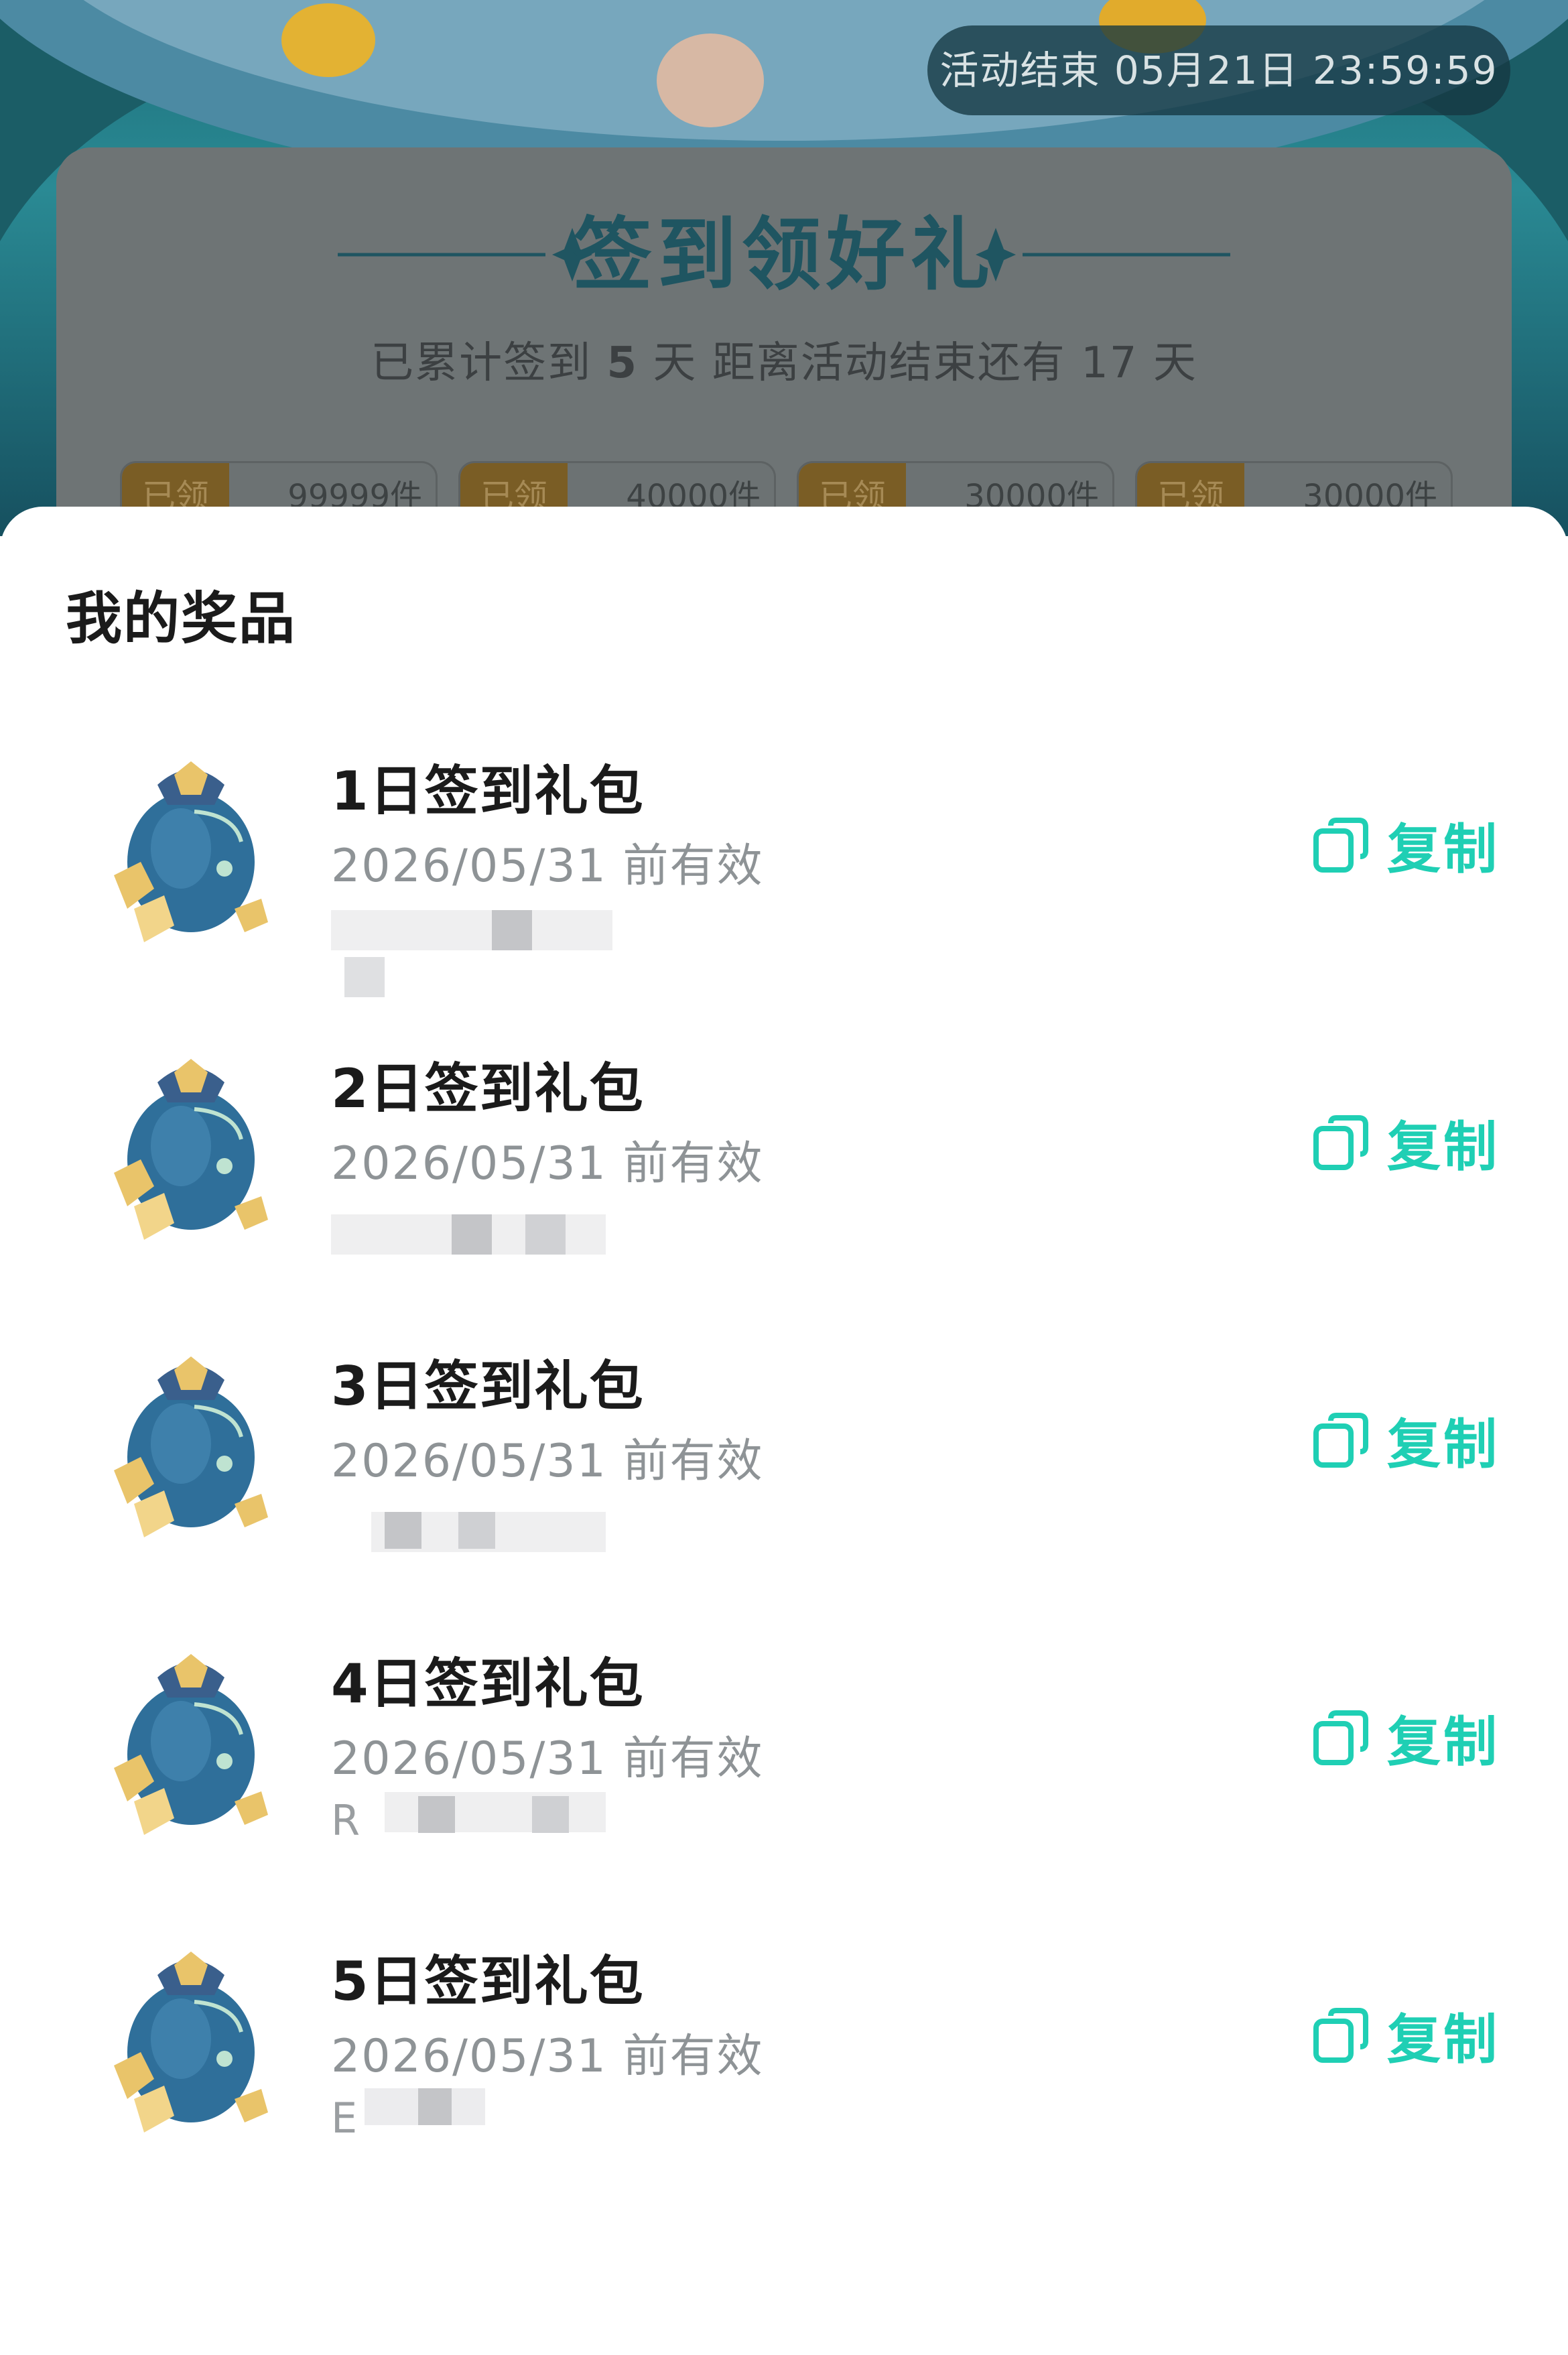  I want to click on prize-row: 5日签到礼包 2026/05/31 前有效 E 复制, so click(784, 2046).